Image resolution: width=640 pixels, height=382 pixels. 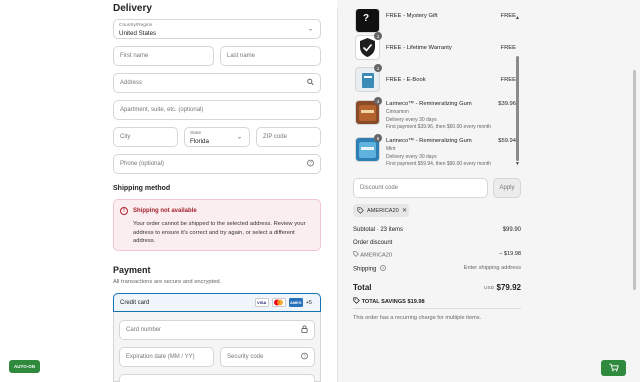 What do you see at coordinates (517, 108) in the screenshot?
I see `item-list-scrollbar` at bounding box center [517, 108].